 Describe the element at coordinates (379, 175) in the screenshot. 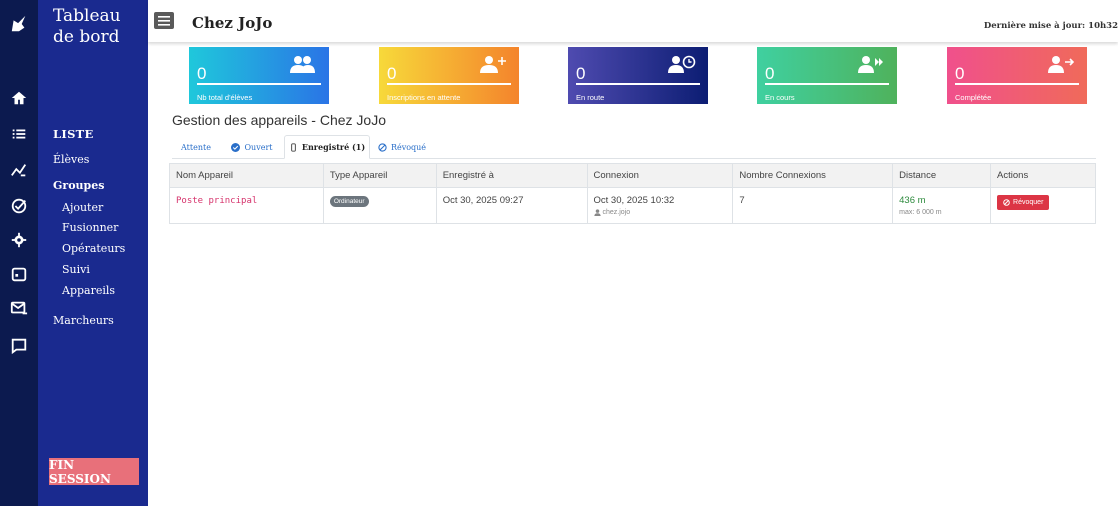

I see `column-header: Type Appareil` at that location.